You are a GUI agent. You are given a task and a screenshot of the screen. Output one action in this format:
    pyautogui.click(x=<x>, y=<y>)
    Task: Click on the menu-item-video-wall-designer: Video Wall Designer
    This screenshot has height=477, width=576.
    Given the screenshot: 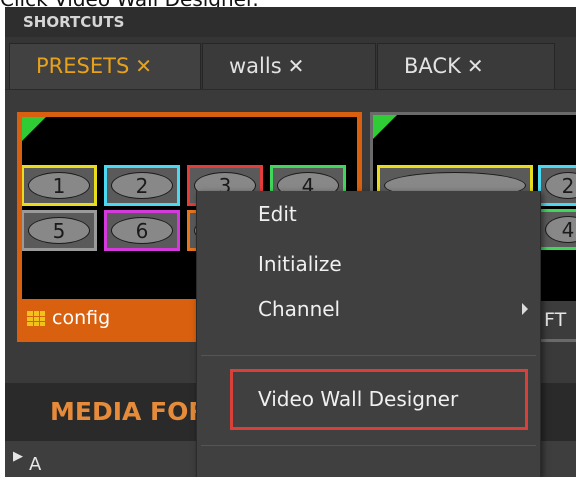 What is the action you would take?
    pyautogui.click(x=358, y=399)
    